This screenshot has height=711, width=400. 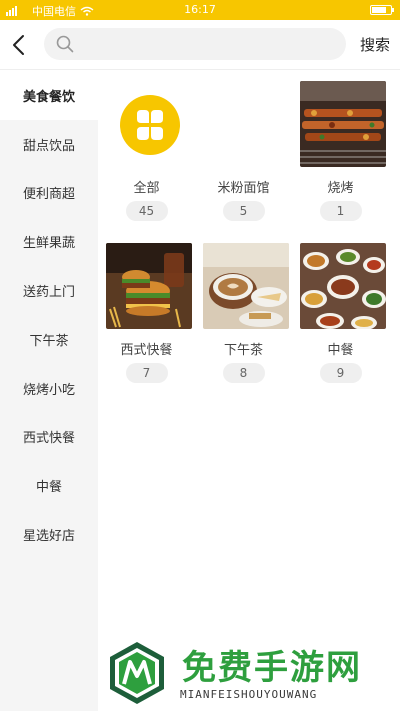 I want to click on category-card-noodles: 米粉面馆 5, so click(x=243, y=162).